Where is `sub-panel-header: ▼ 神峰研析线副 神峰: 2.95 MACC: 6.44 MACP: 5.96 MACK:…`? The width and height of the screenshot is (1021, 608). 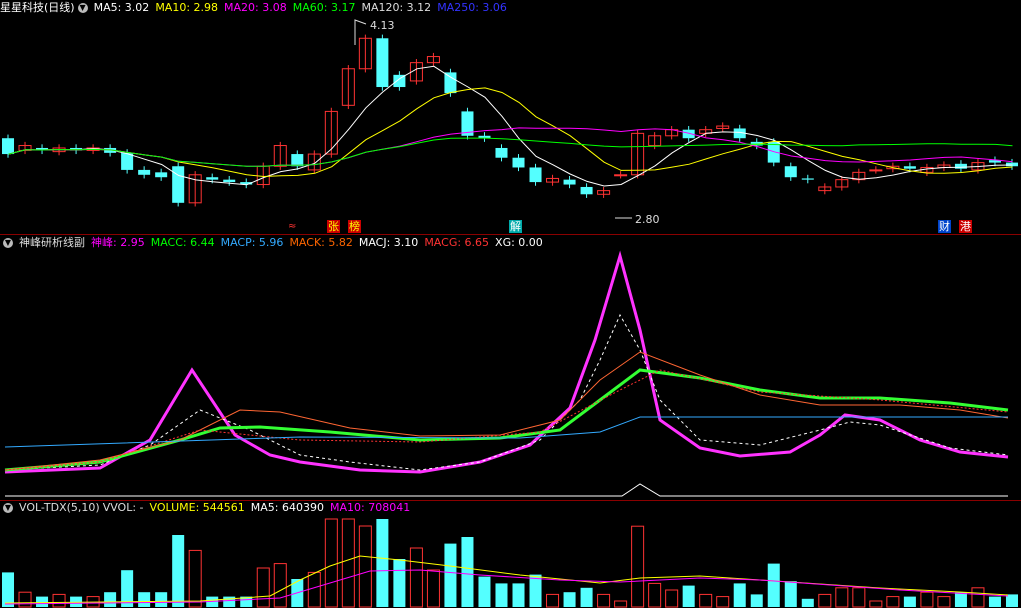
sub-panel-header: ▼ 神峰研析线副 神峰: 2.95 MACC: 6.44 MACP: 5.96 MACK:… is located at coordinates (274, 243).